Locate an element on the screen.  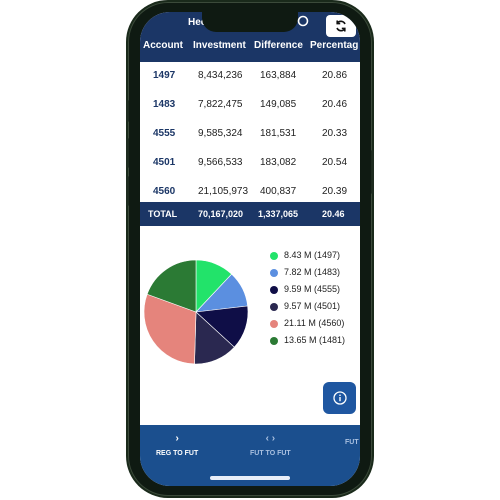
total-label: TOTAL is located at coordinates (163, 214).